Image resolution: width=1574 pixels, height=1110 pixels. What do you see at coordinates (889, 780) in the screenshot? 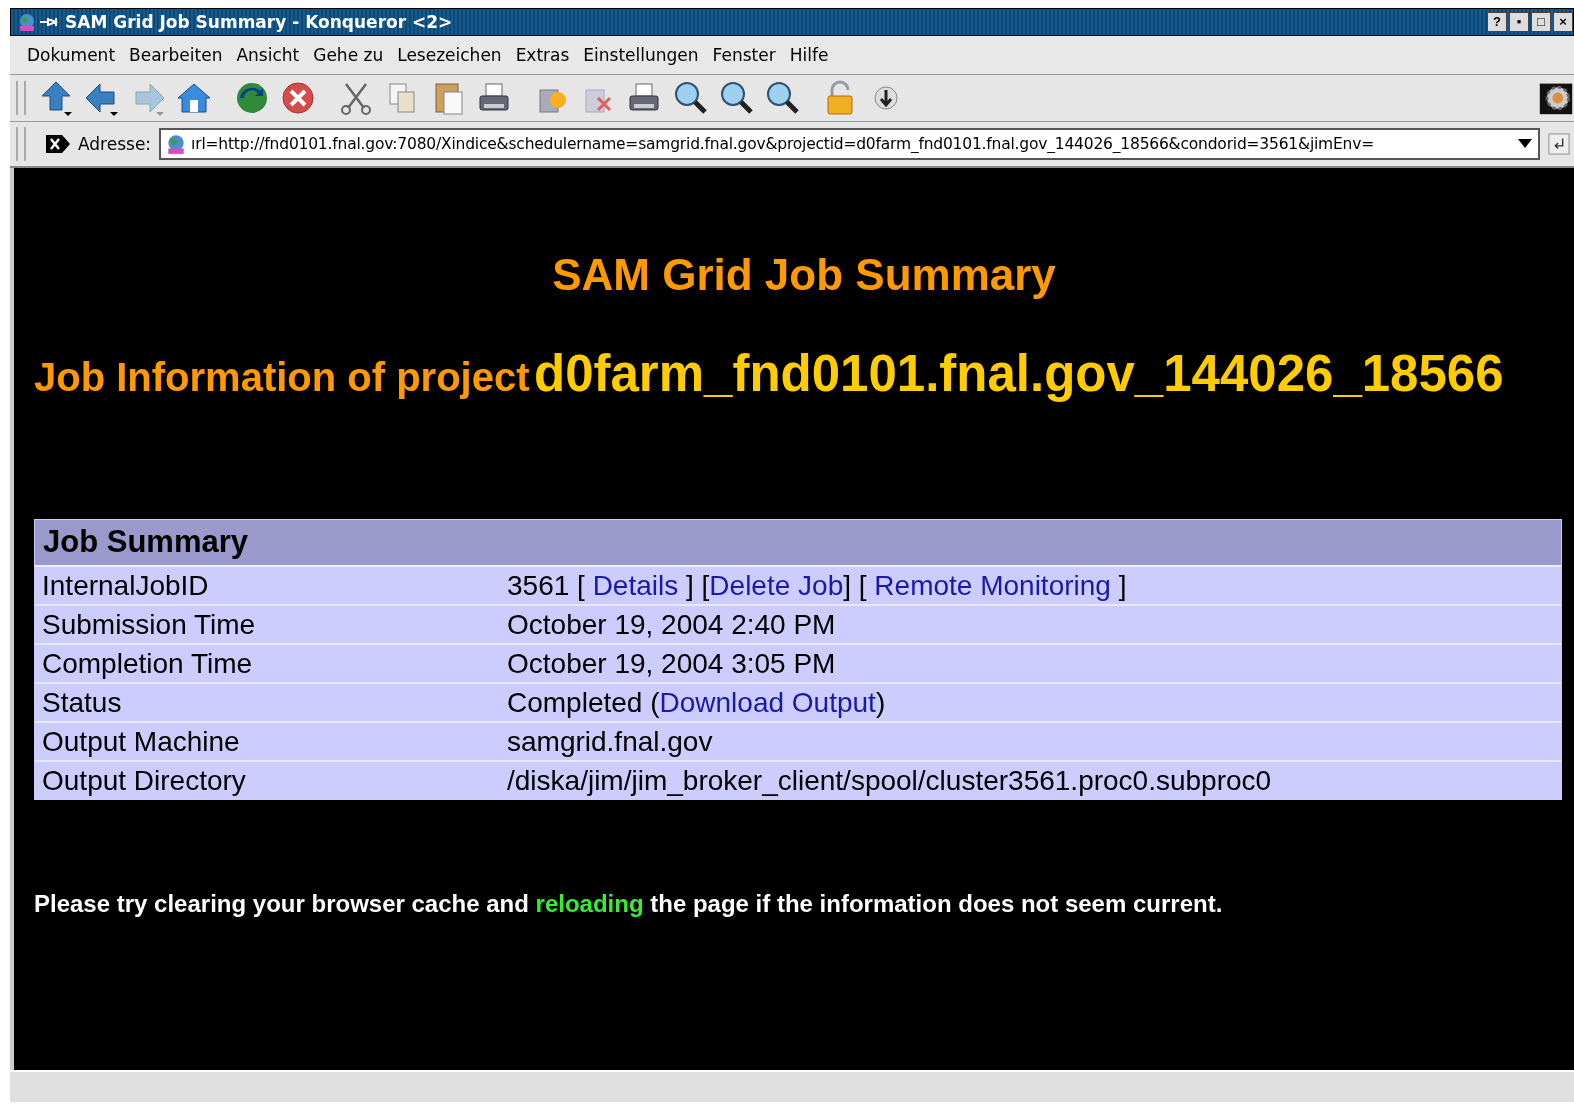
I see `table-cell-text: /diska/jim/jim_broker_client/spool/cluster3561.proc0.subproc0` at bounding box center [889, 780].